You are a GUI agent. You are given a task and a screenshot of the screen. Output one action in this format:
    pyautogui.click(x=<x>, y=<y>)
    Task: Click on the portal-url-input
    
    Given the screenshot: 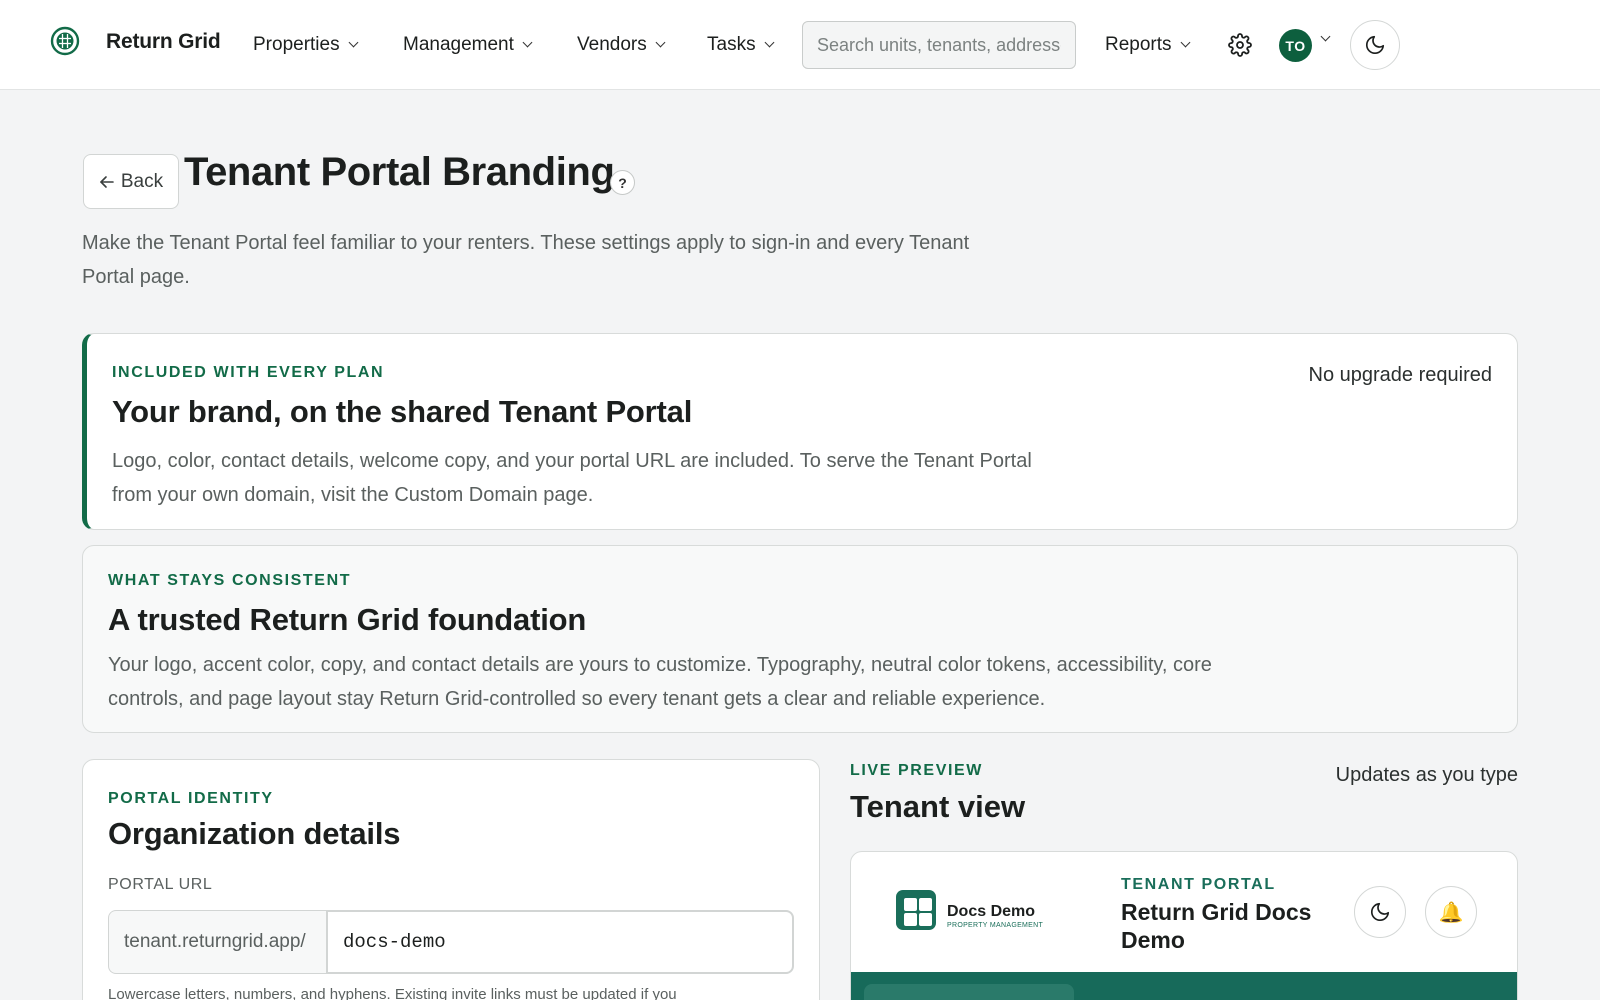 What is the action you would take?
    pyautogui.click(x=560, y=942)
    